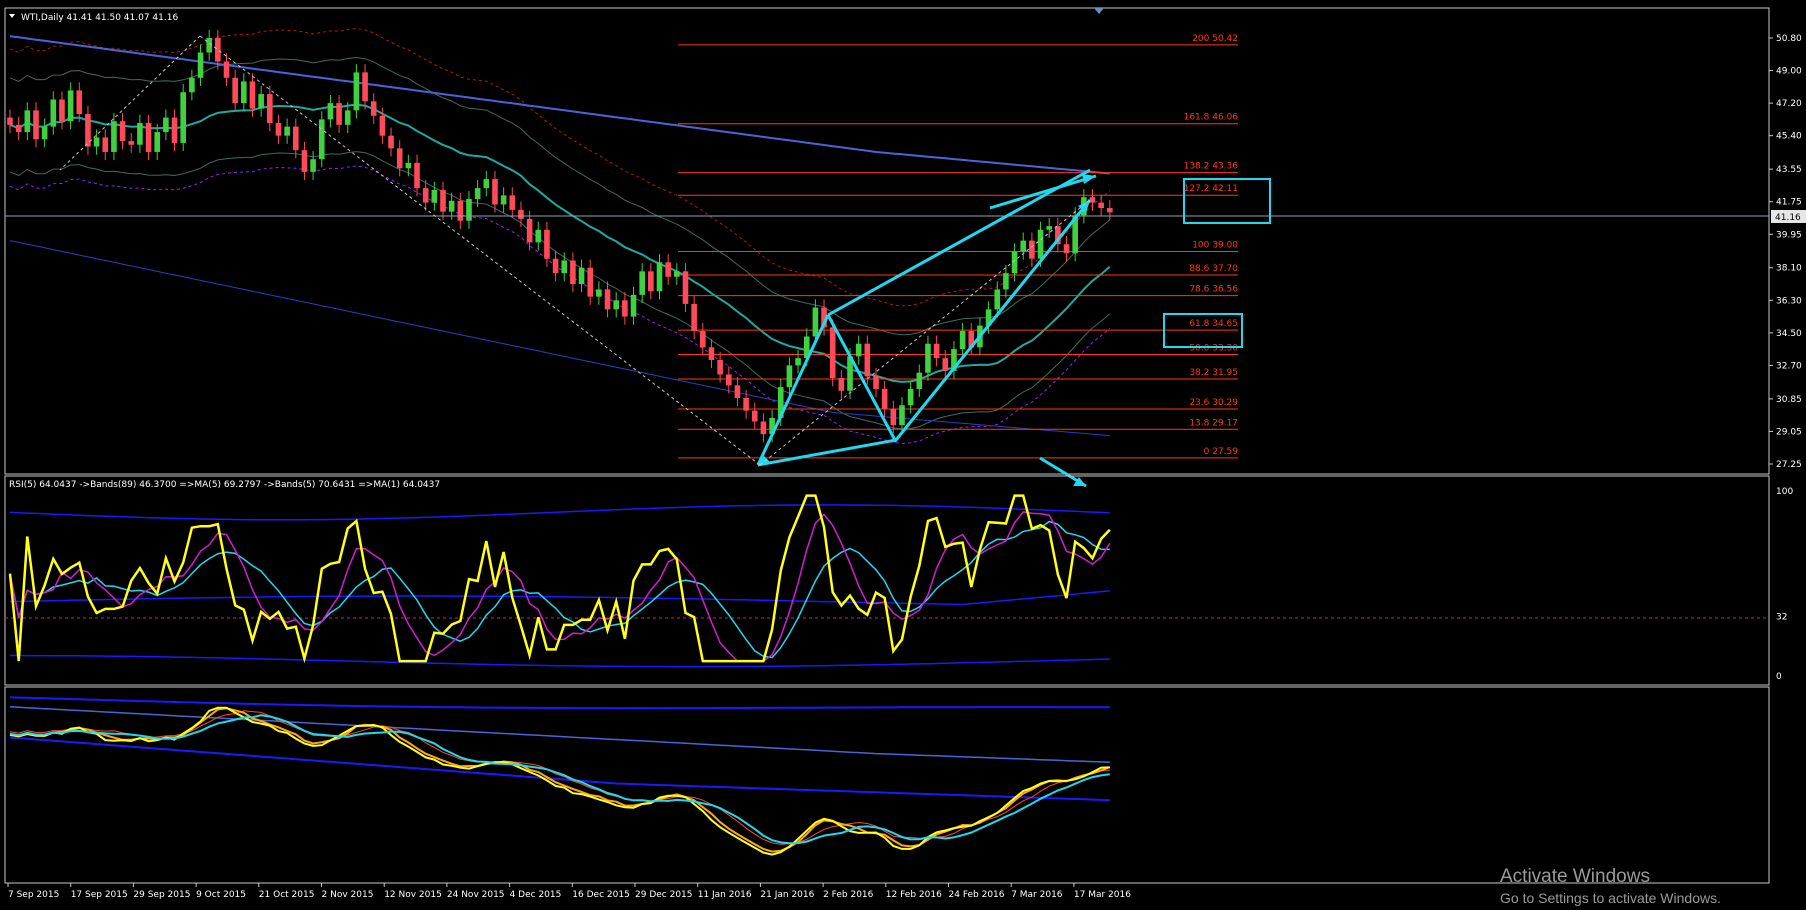 This screenshot has height=910, width=1806. What do you see at coordinates (559, 105) in the screenshot?
I see `long-ma-blue-line` at bounding box center [559, 105].